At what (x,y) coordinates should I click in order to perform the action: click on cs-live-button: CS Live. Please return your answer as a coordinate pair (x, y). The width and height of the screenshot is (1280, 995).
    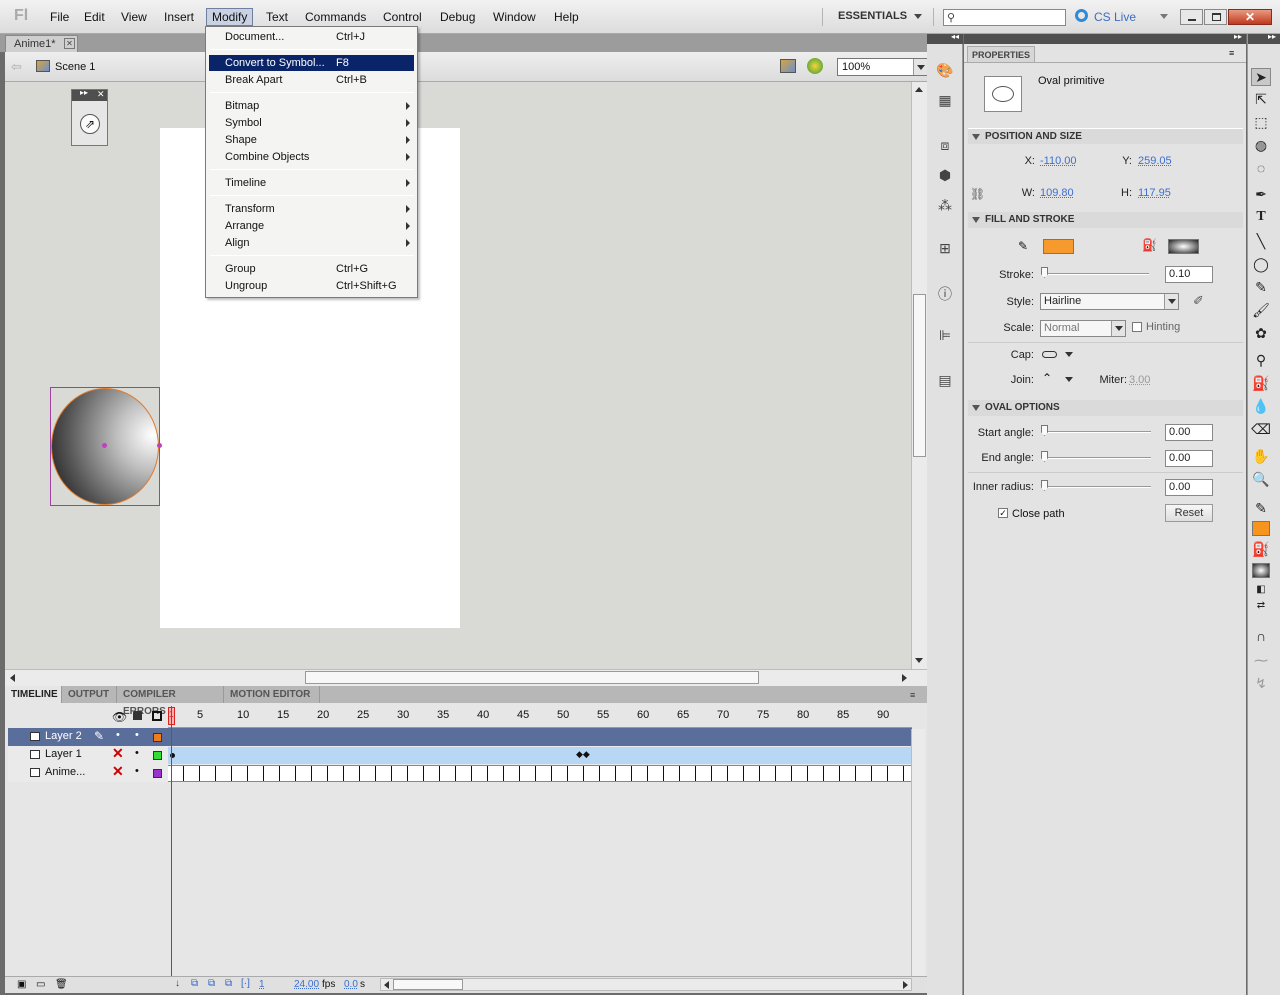
    Looking at the image, I should click on (1115, 17).